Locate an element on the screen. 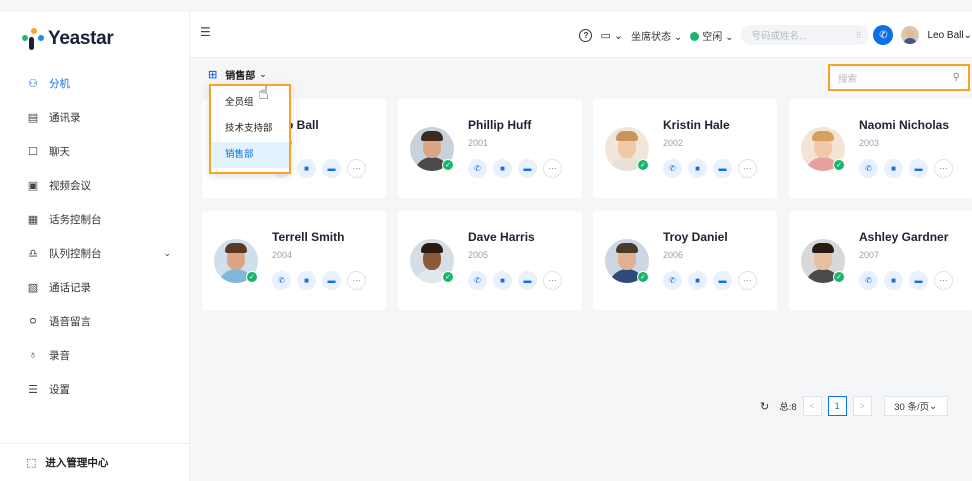  department-option-all: 全员组 is located at coordinates (250, 103).